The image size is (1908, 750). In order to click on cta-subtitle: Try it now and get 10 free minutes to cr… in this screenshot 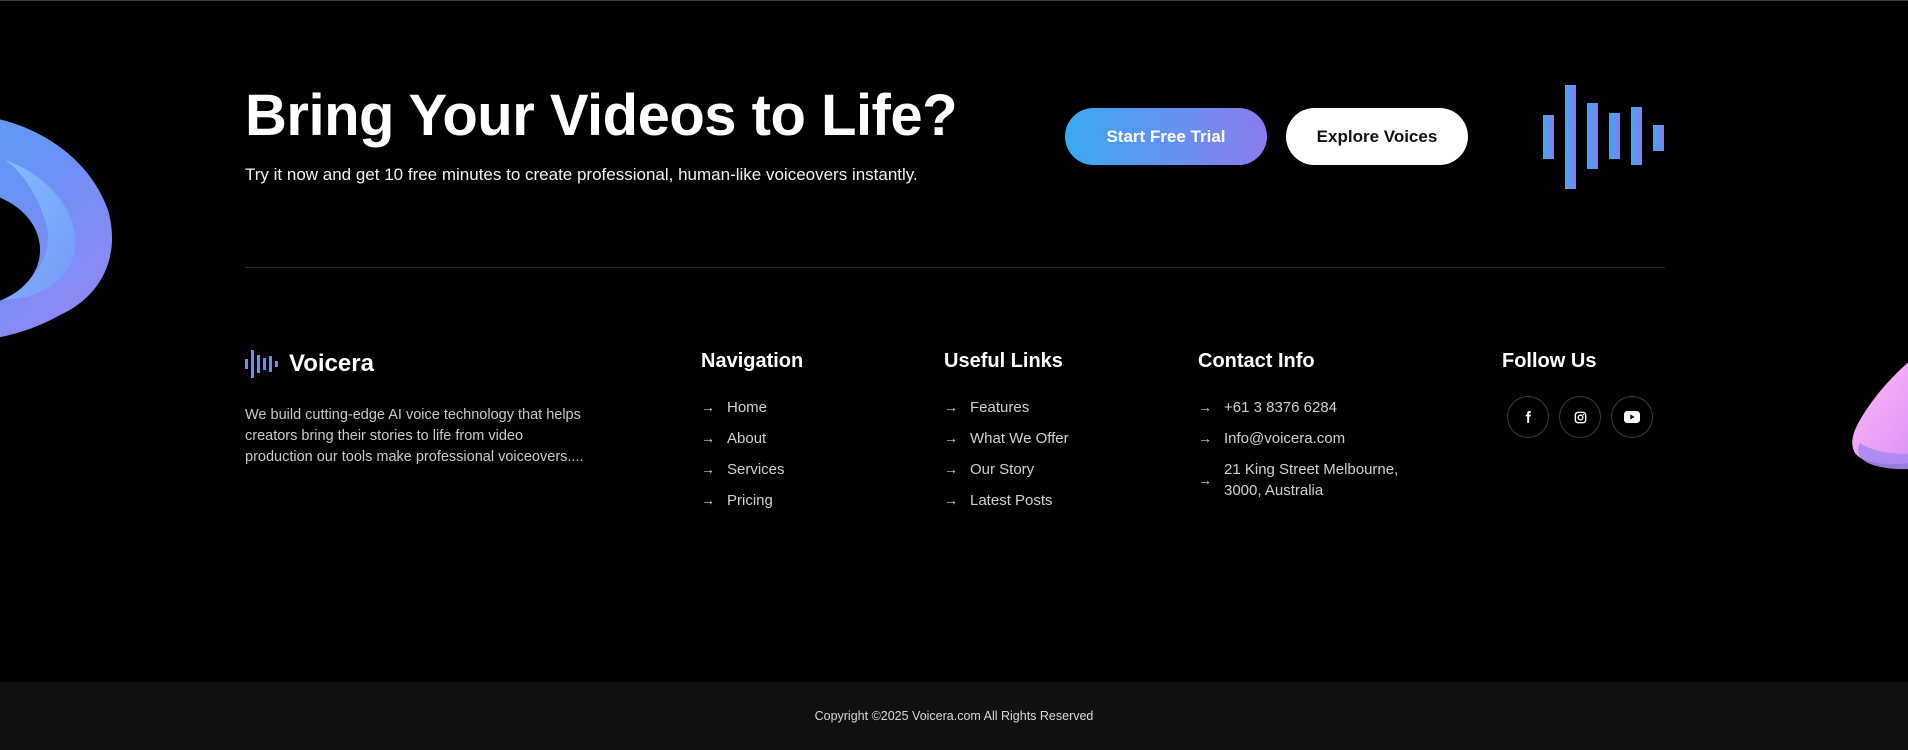, I will do `click(581, 174)`.